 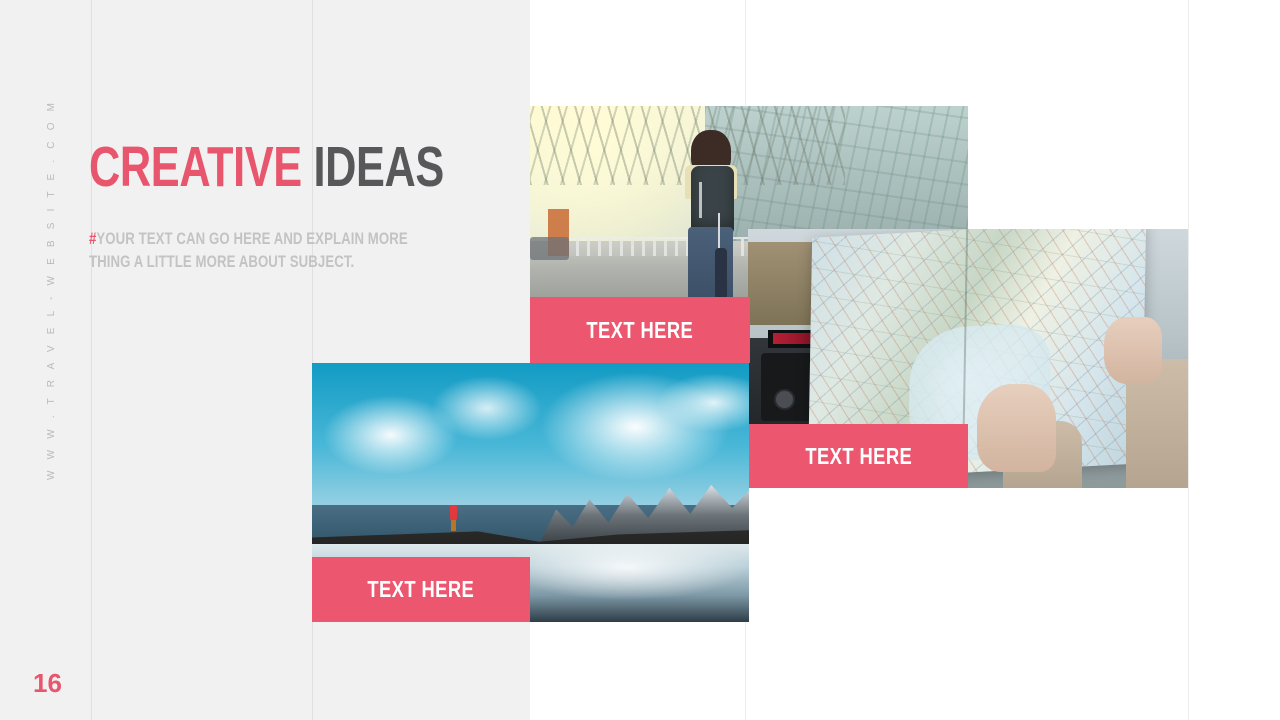 I want to click on caption-bar-fjord-label: TEXT HERE, so click(x=421, y=589).